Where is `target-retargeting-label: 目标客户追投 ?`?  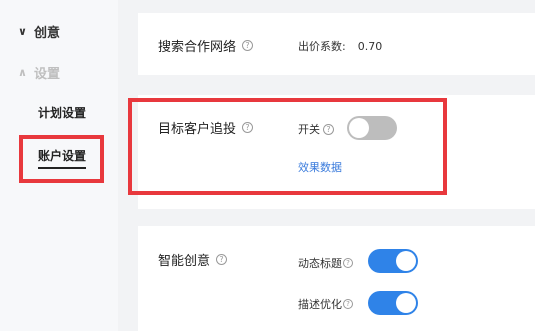 target-retargeting-label: 目标客户追投 ? is located at coordinates (206, 127).